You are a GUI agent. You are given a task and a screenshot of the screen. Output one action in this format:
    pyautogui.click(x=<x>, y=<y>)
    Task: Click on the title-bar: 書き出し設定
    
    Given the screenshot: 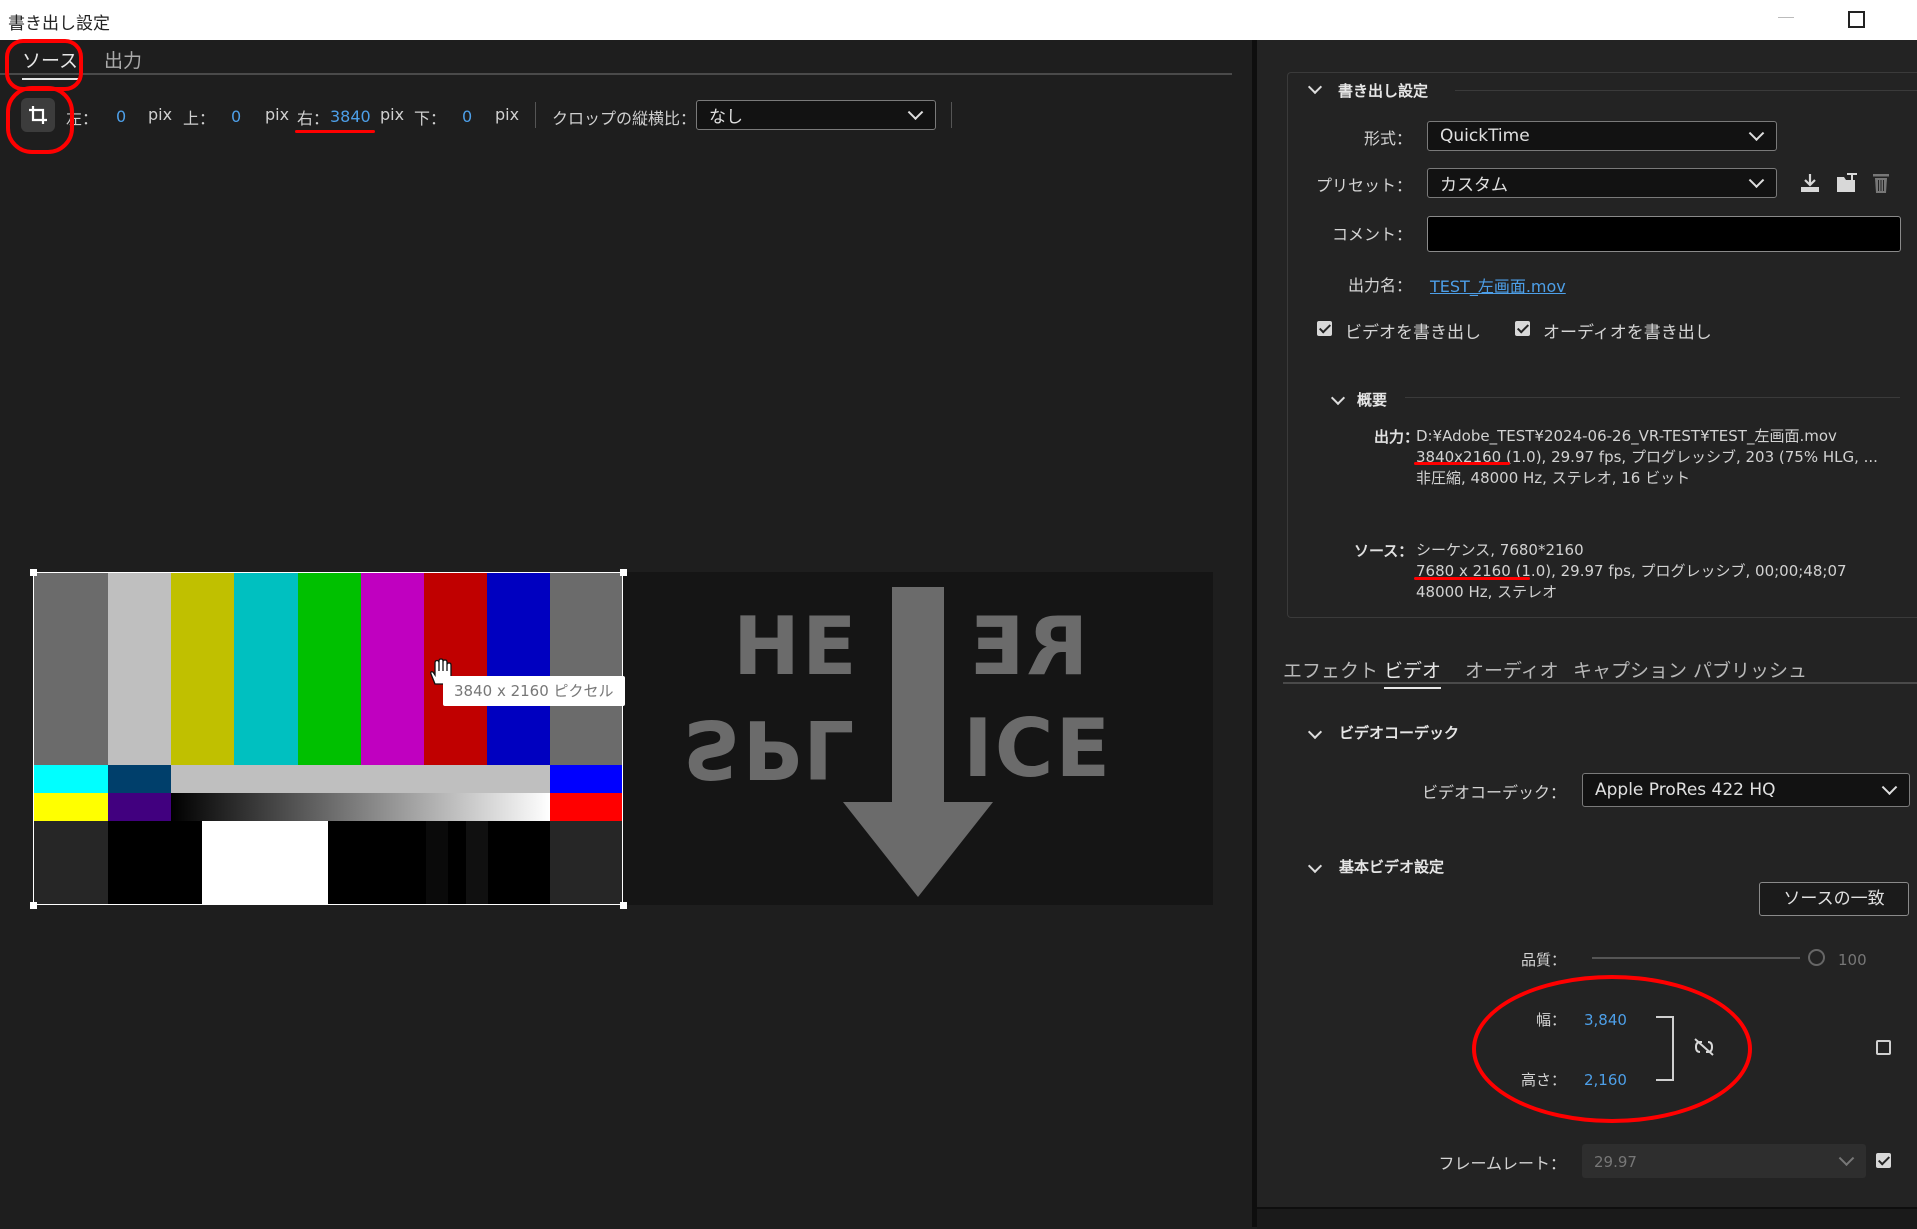 What is the action you would take?
    pyautogui.click(x=958, y=20)
    